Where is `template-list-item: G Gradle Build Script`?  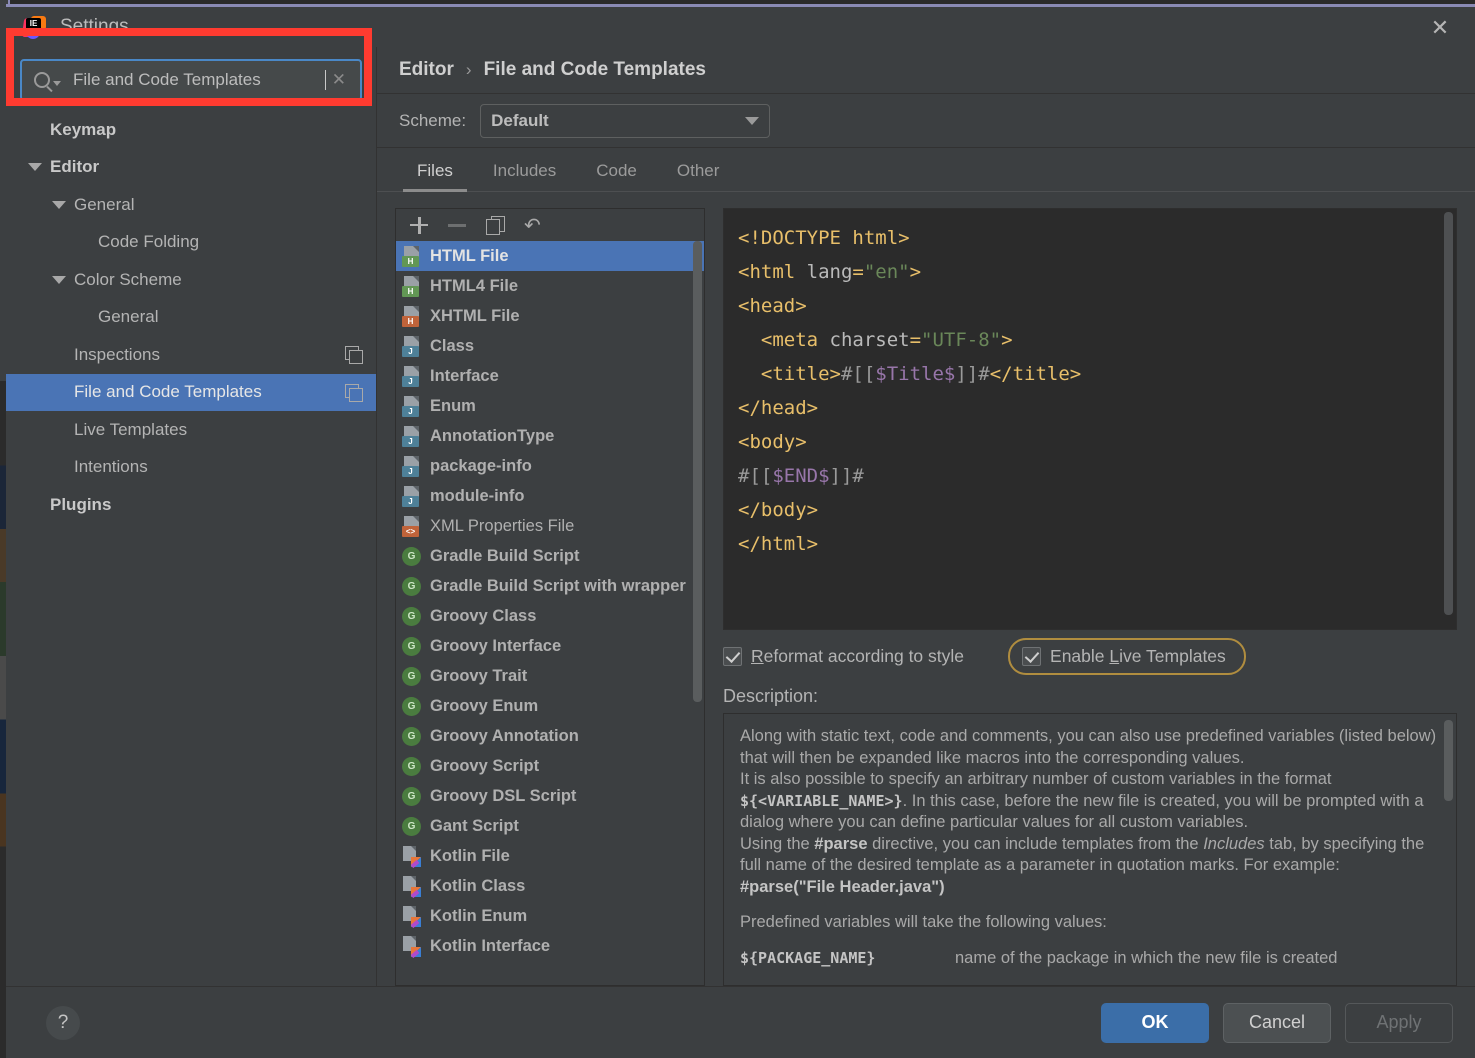 template-list-item: G Gradle Build Script is located at coordinates (550, 556).